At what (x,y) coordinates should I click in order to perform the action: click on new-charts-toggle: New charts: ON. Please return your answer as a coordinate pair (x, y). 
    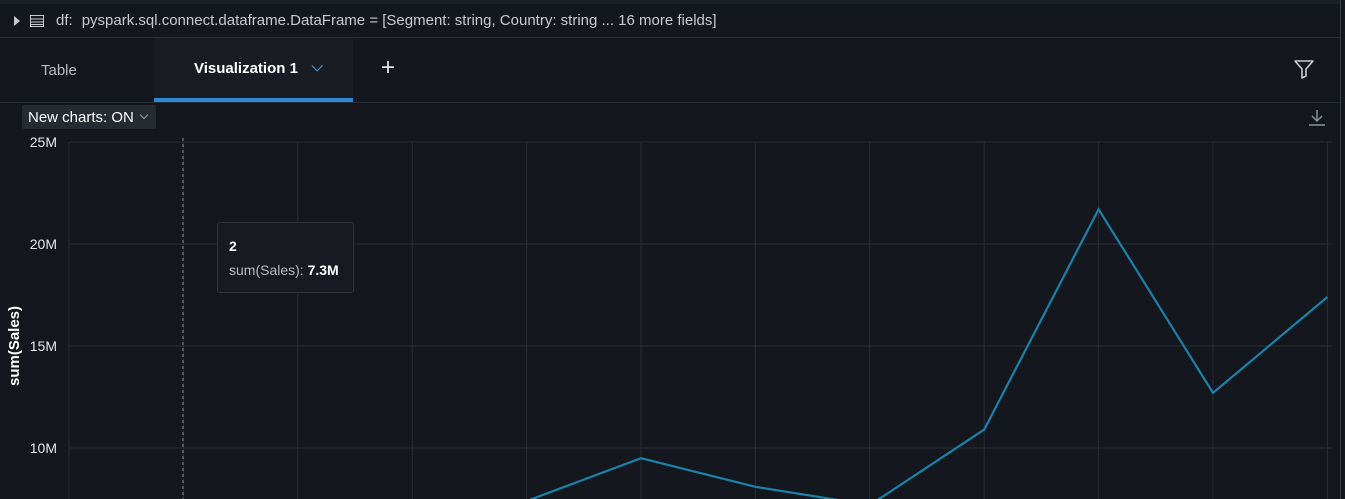
    Looking at the image, I should click on (89, 117).